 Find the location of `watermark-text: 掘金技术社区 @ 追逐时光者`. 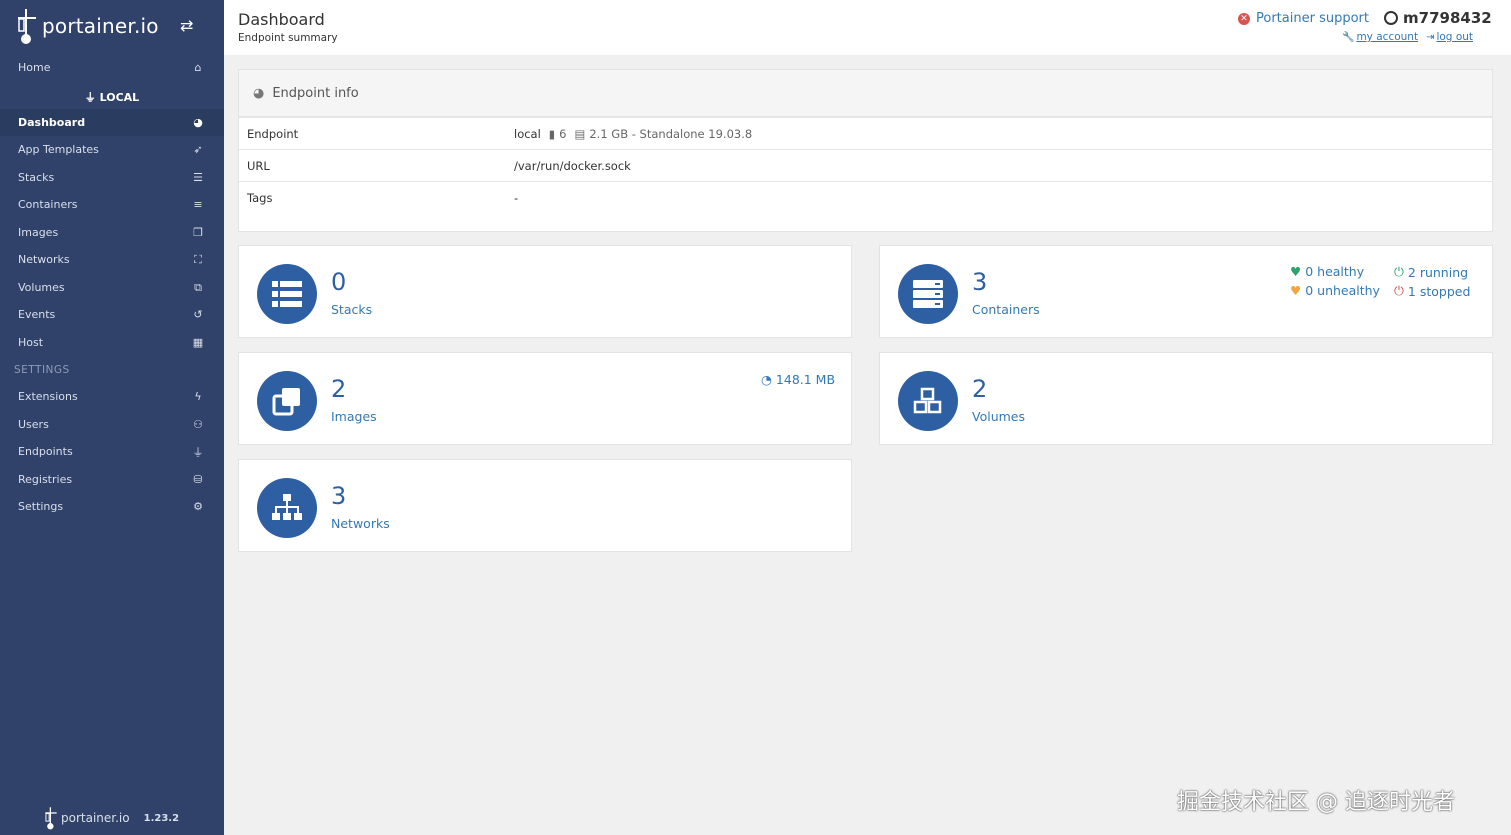

watermark-text: 掘金技术社区 @ 追逐时光者 is located at coordinates (1316, 802).